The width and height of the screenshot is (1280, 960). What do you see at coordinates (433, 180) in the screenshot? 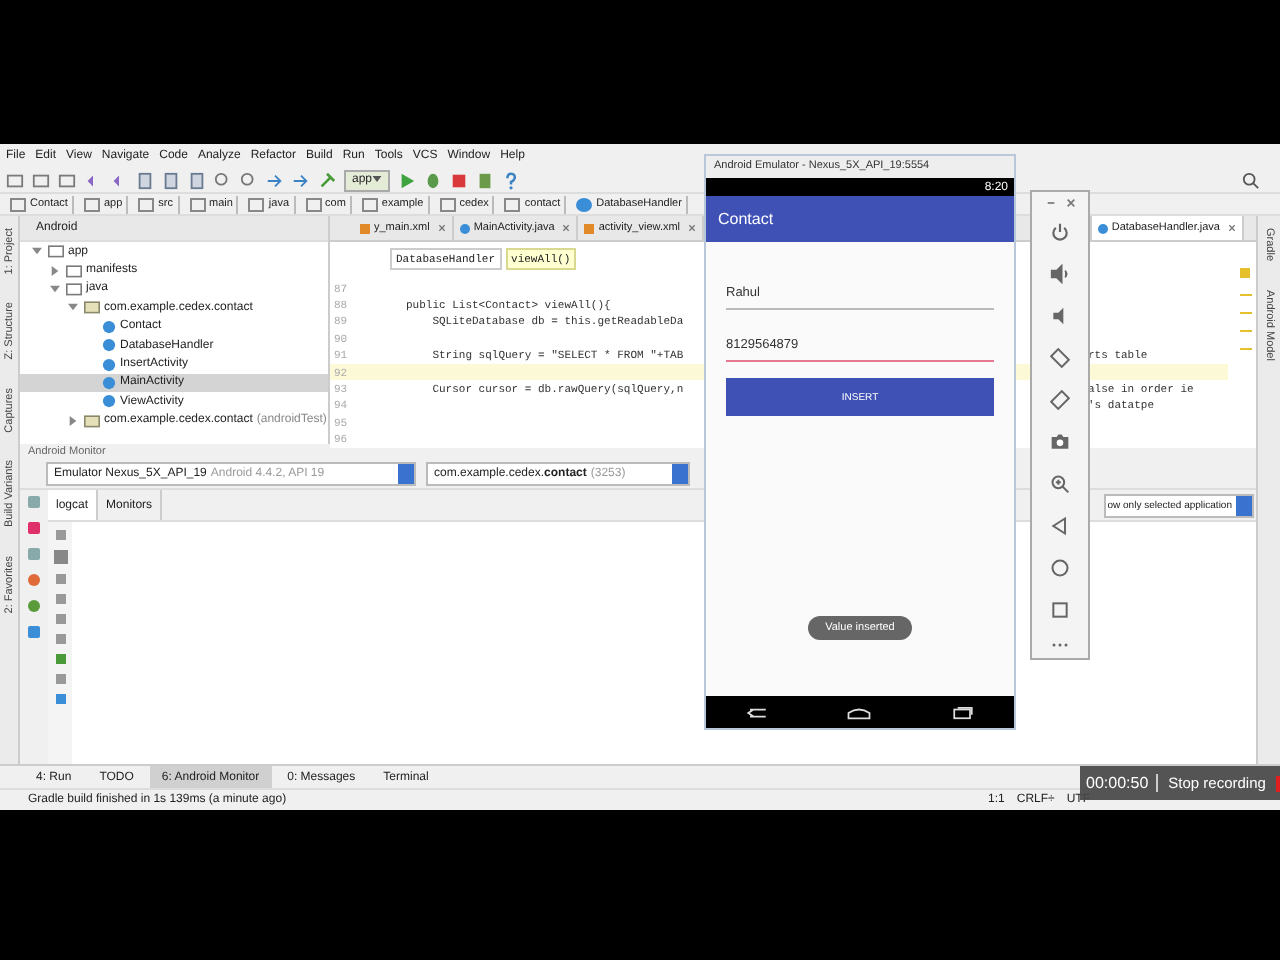
I see `bug-icon` at bounding box center [433, 180].